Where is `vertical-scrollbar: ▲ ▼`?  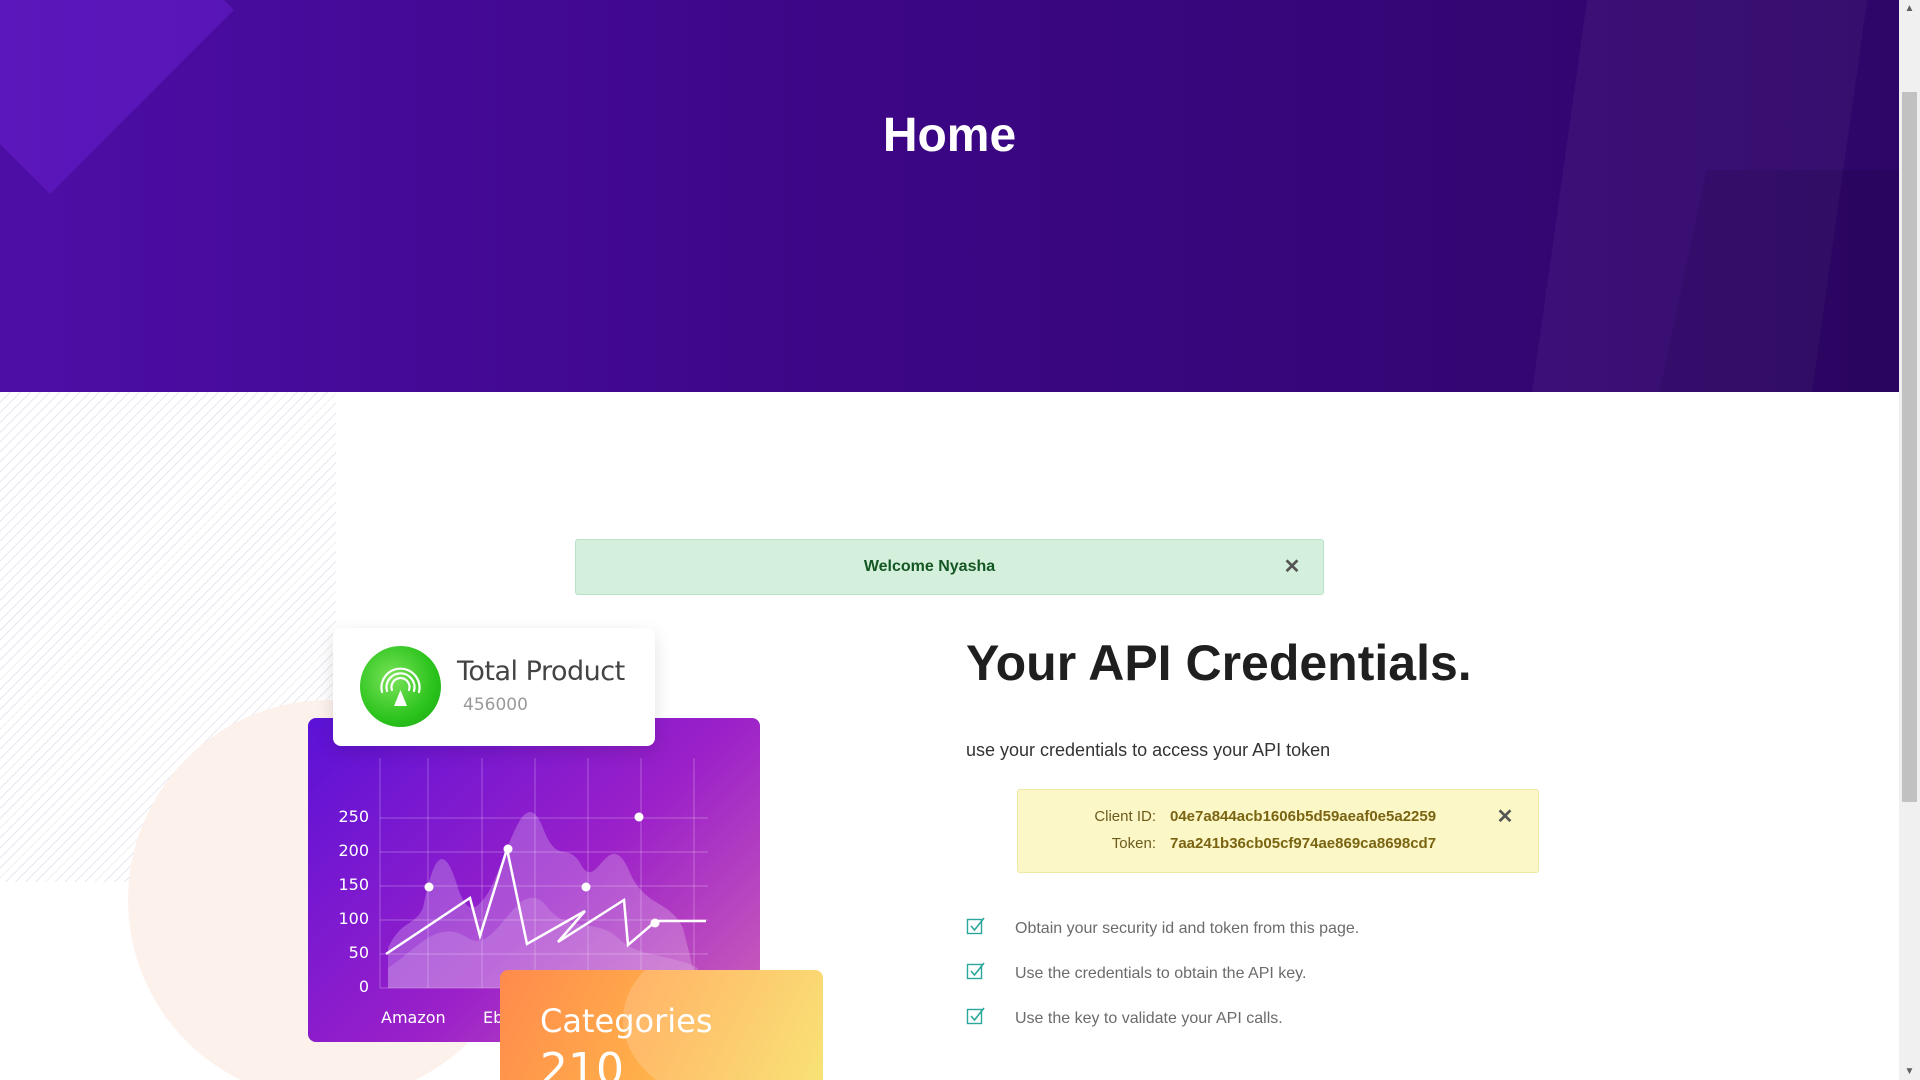
vertical-scrollbar: ▲ ▼ is located at coordinates (1909, 540).